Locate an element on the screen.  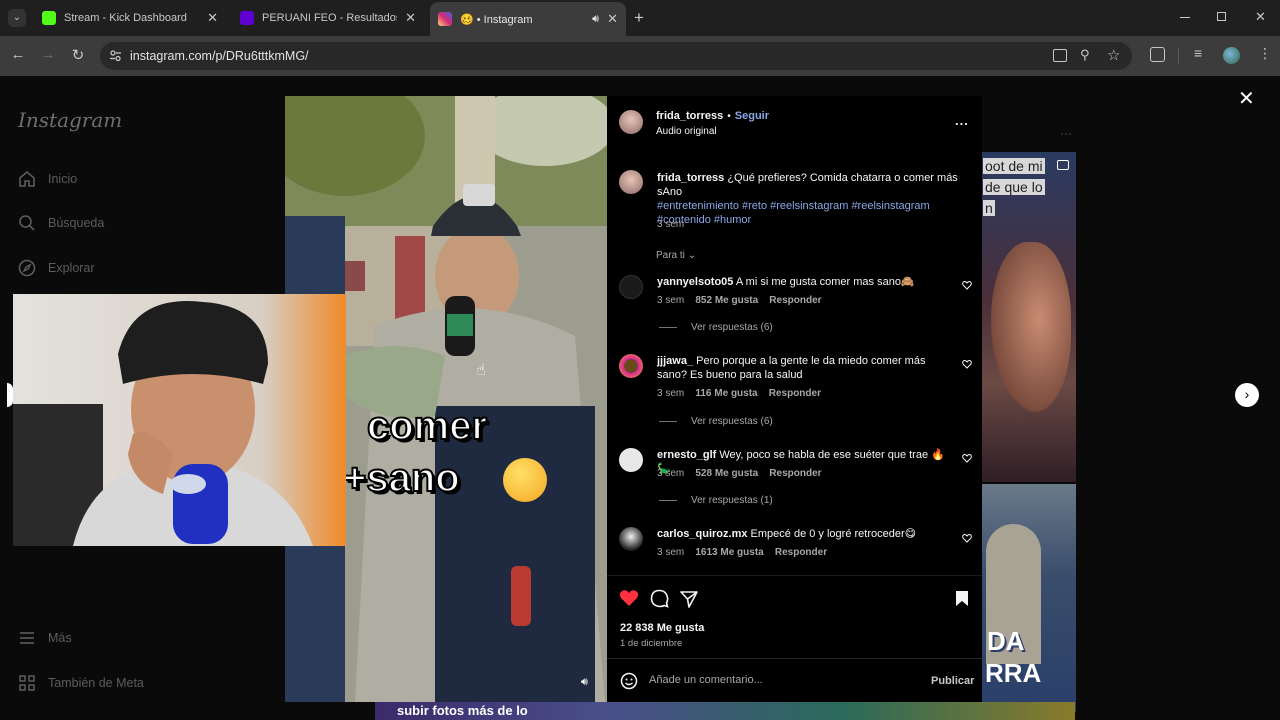
mouse-cursor: ☝︎ is located at coordinates (481, 370).